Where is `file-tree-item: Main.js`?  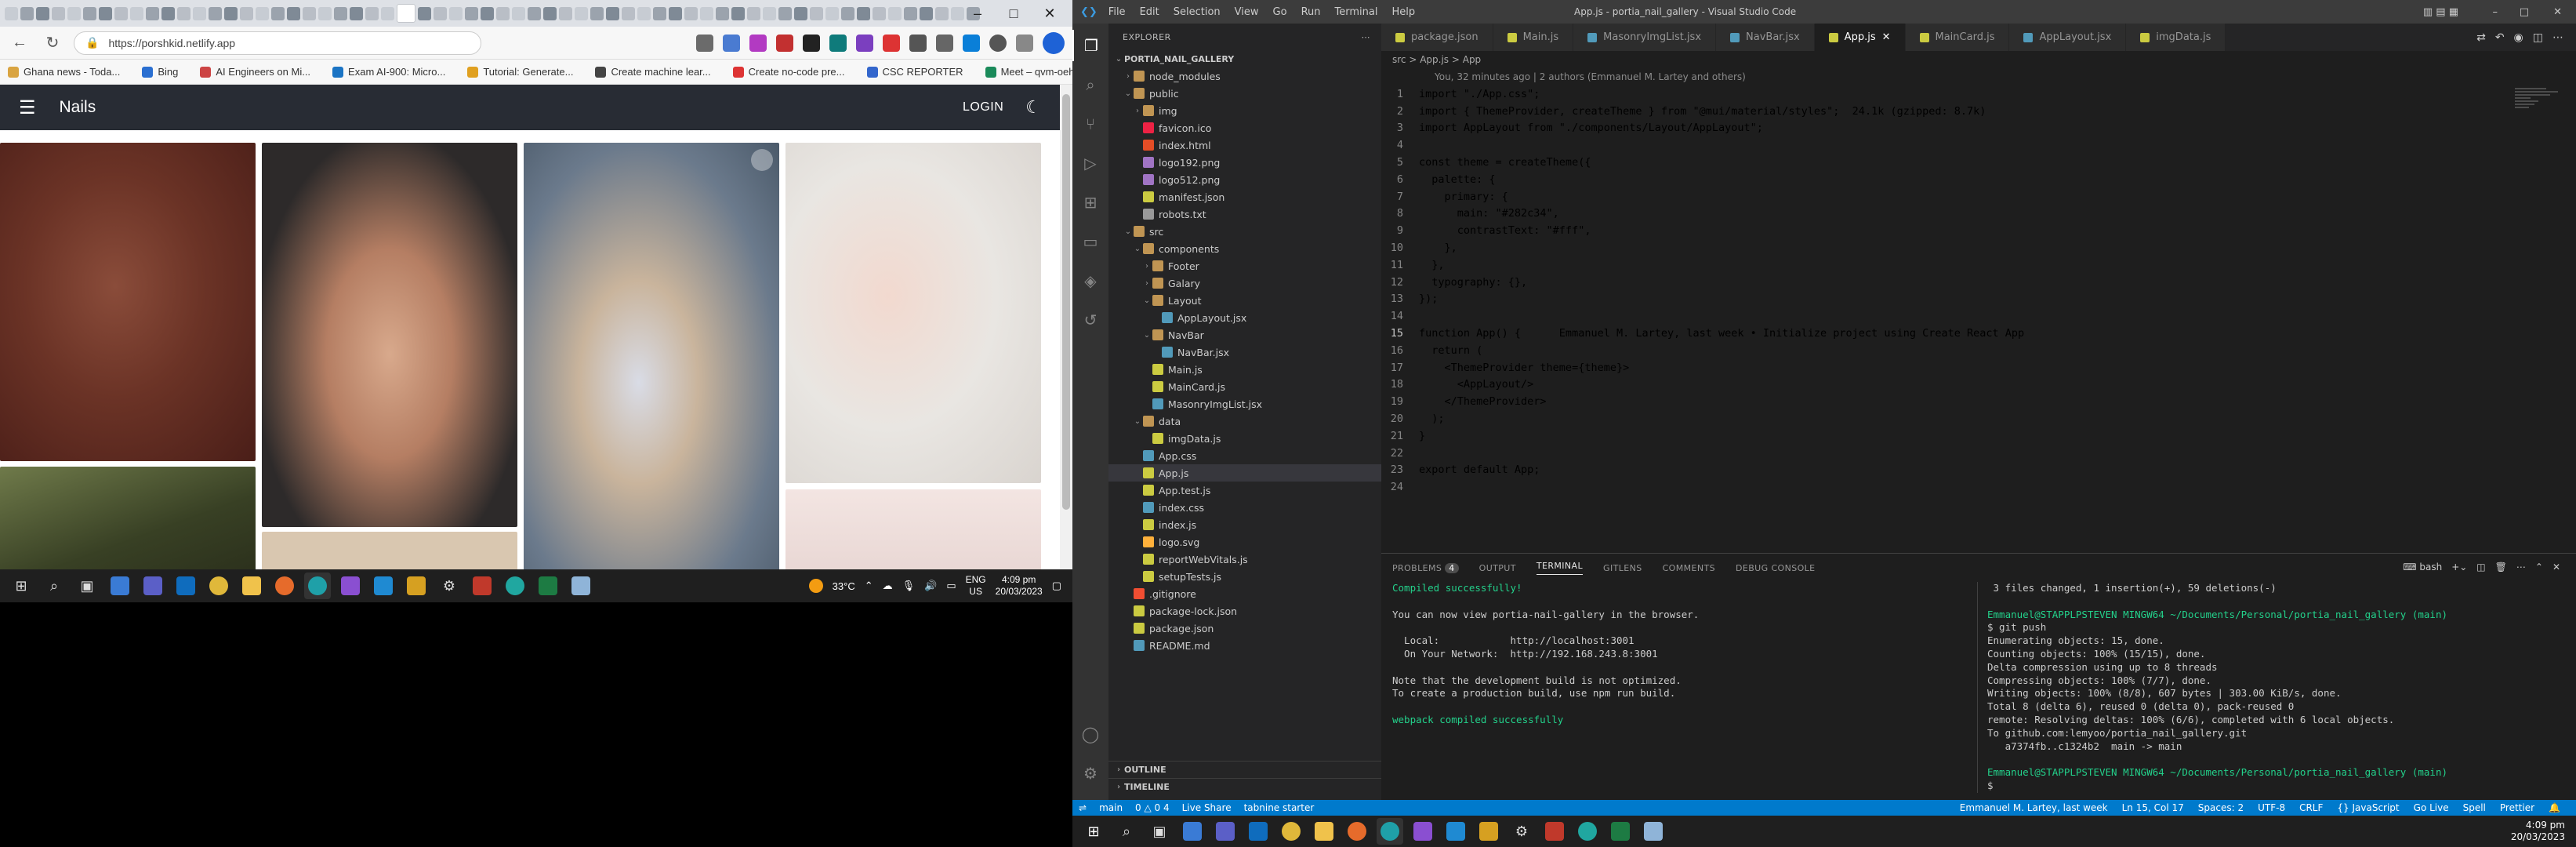 file-tree-item: Main.js is located at coordinates (1245, 369).